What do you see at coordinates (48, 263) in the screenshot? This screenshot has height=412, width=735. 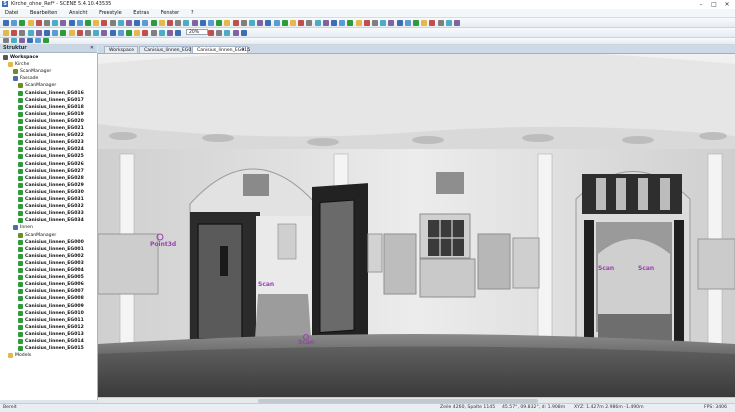 I see `tree-item: Canisius_linnen_EG003` at bounding box center [48, 263].